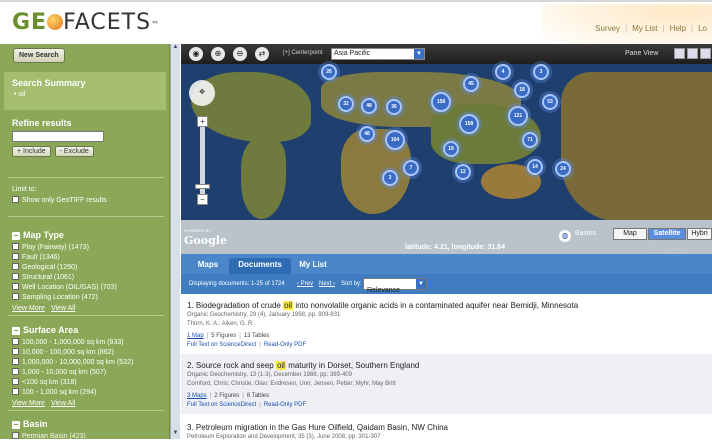 Image resolution: width=712 pixels, height=442 pixels. I want to click on map-cluster-marker: 19, so click(451, 149).